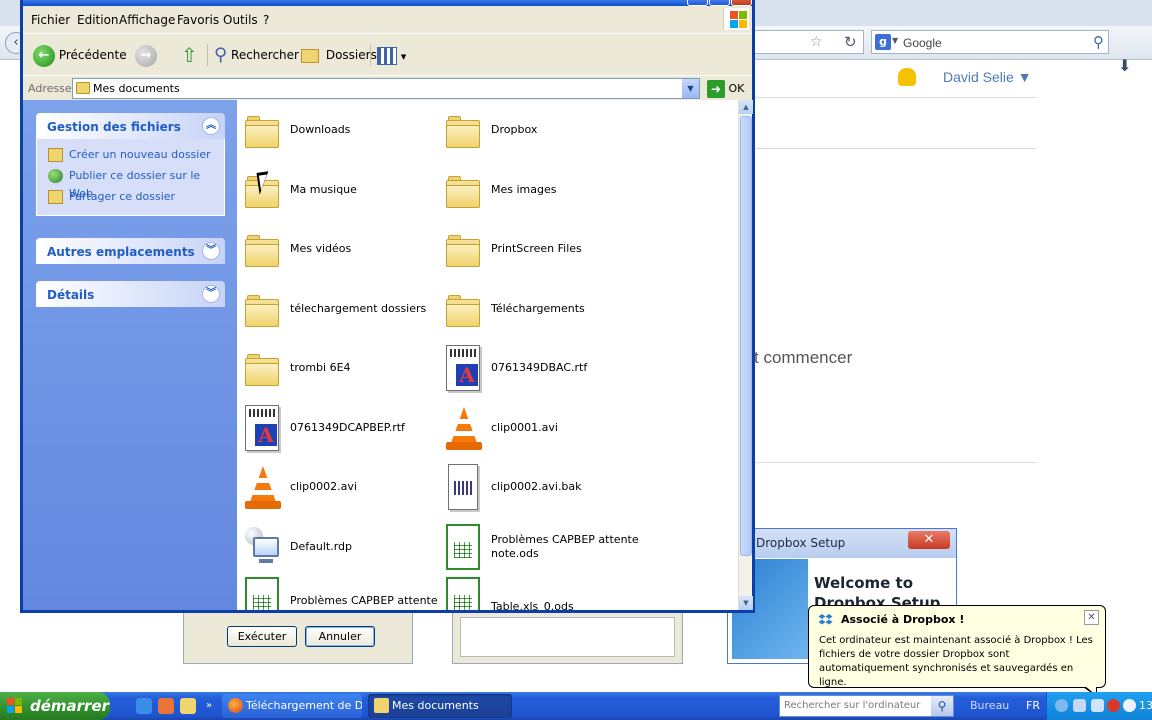 The width and height of the screenshot is (1152, 720). I want to click on file-tasks-header: Gestion des fichiers ︽, so click(130, 126).